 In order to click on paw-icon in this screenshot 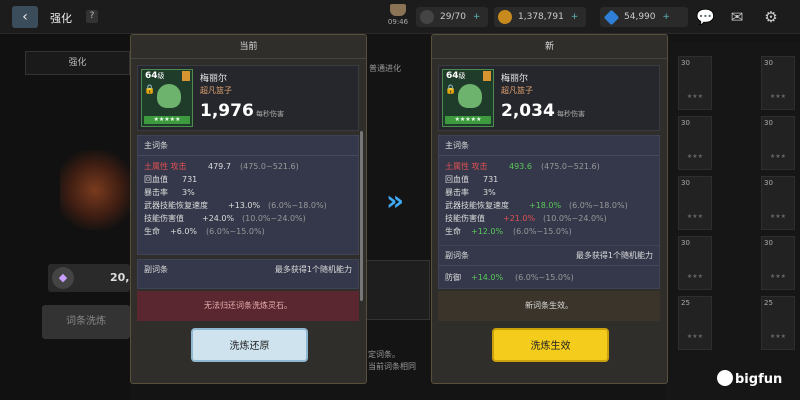, I will do `click(725, 378)`.